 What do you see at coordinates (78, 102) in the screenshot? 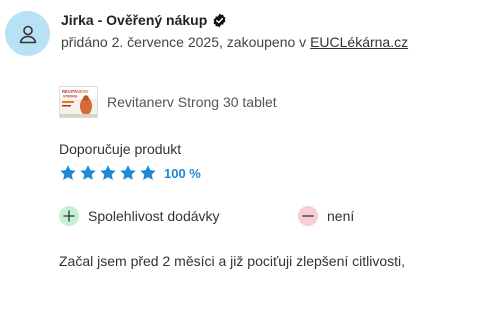
I see `product-thumbnail: REVITA NERV STRONG` at bounding box center [78, 102].